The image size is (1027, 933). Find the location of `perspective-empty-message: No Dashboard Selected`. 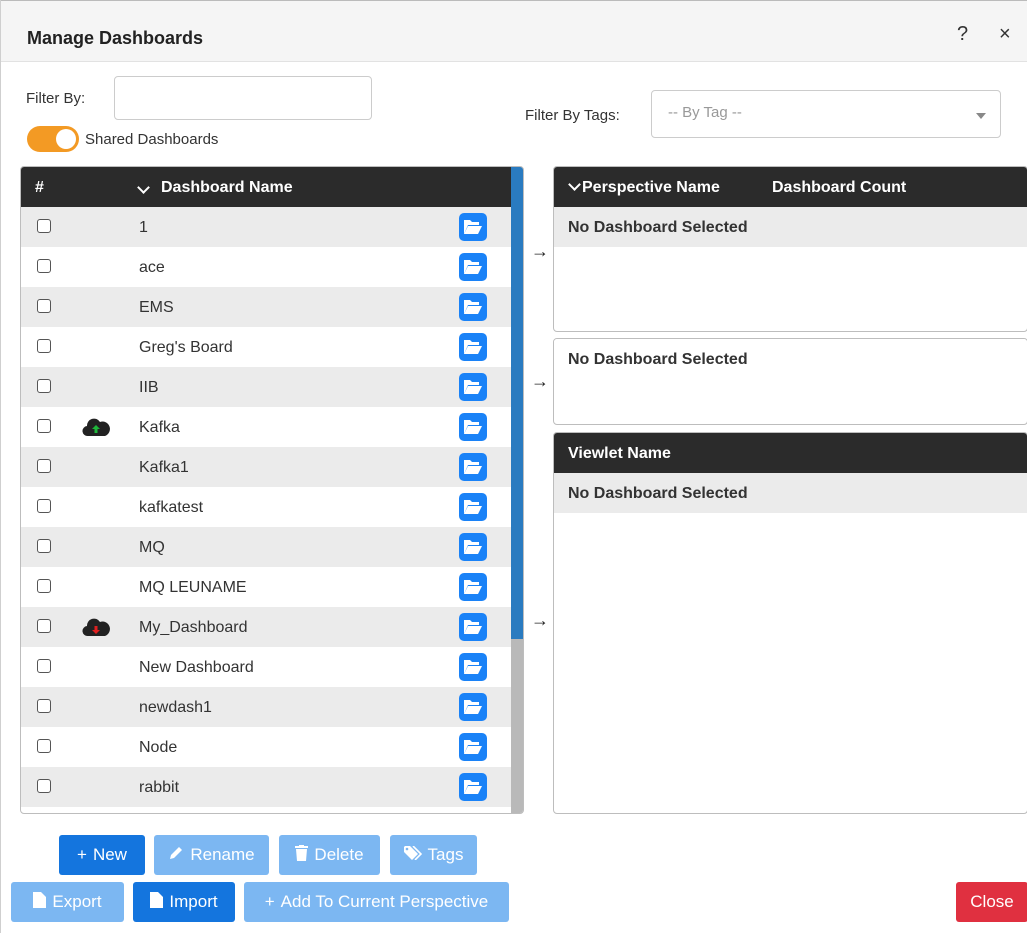

perspective-empty-message: No Dashboard Selected is located at coordinates (790, 227).